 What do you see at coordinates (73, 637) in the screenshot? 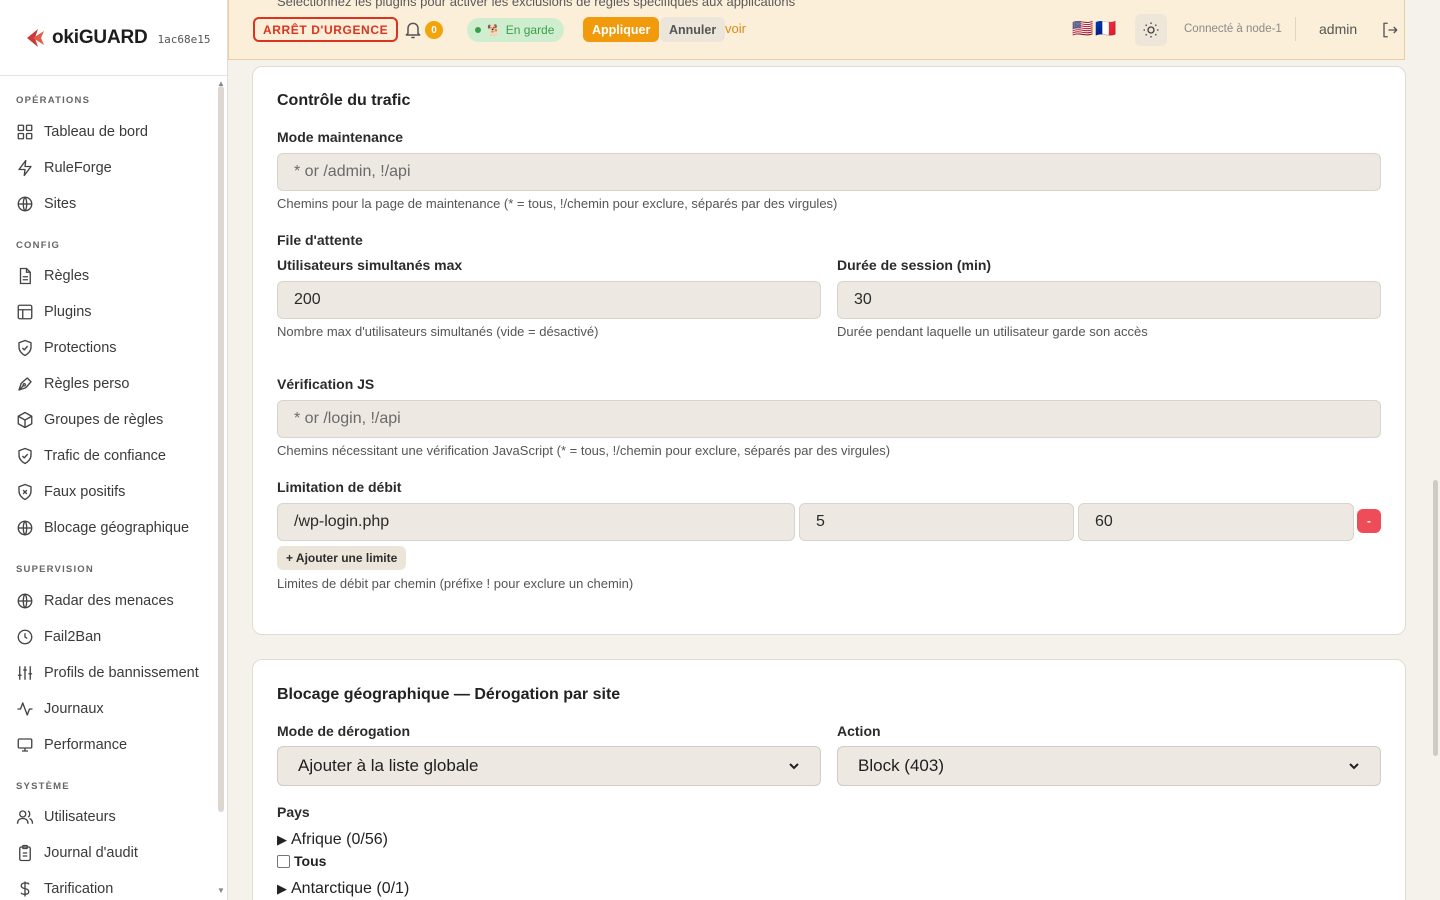
I see `sidebar-item-label: Fail2Ban` at bounding box center [73, 637].